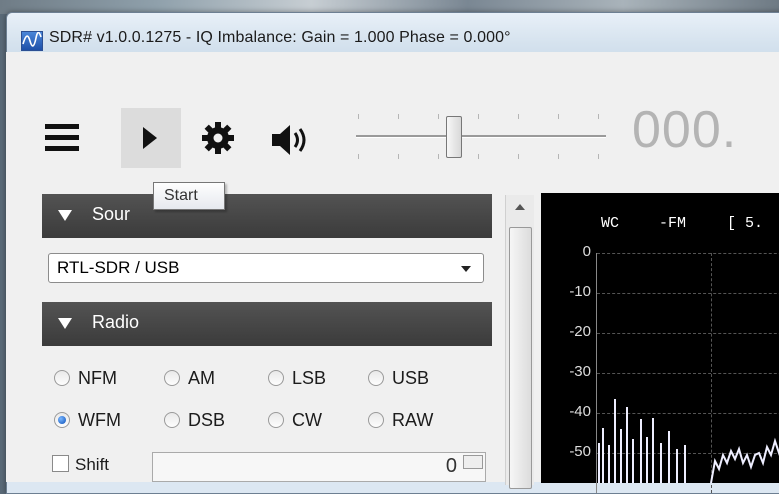 The height and width of the screenshot is (494, 779). Describe the element at coordinates (684, 130) in the screenshot. I see `frequency-display: 000.` at that location.